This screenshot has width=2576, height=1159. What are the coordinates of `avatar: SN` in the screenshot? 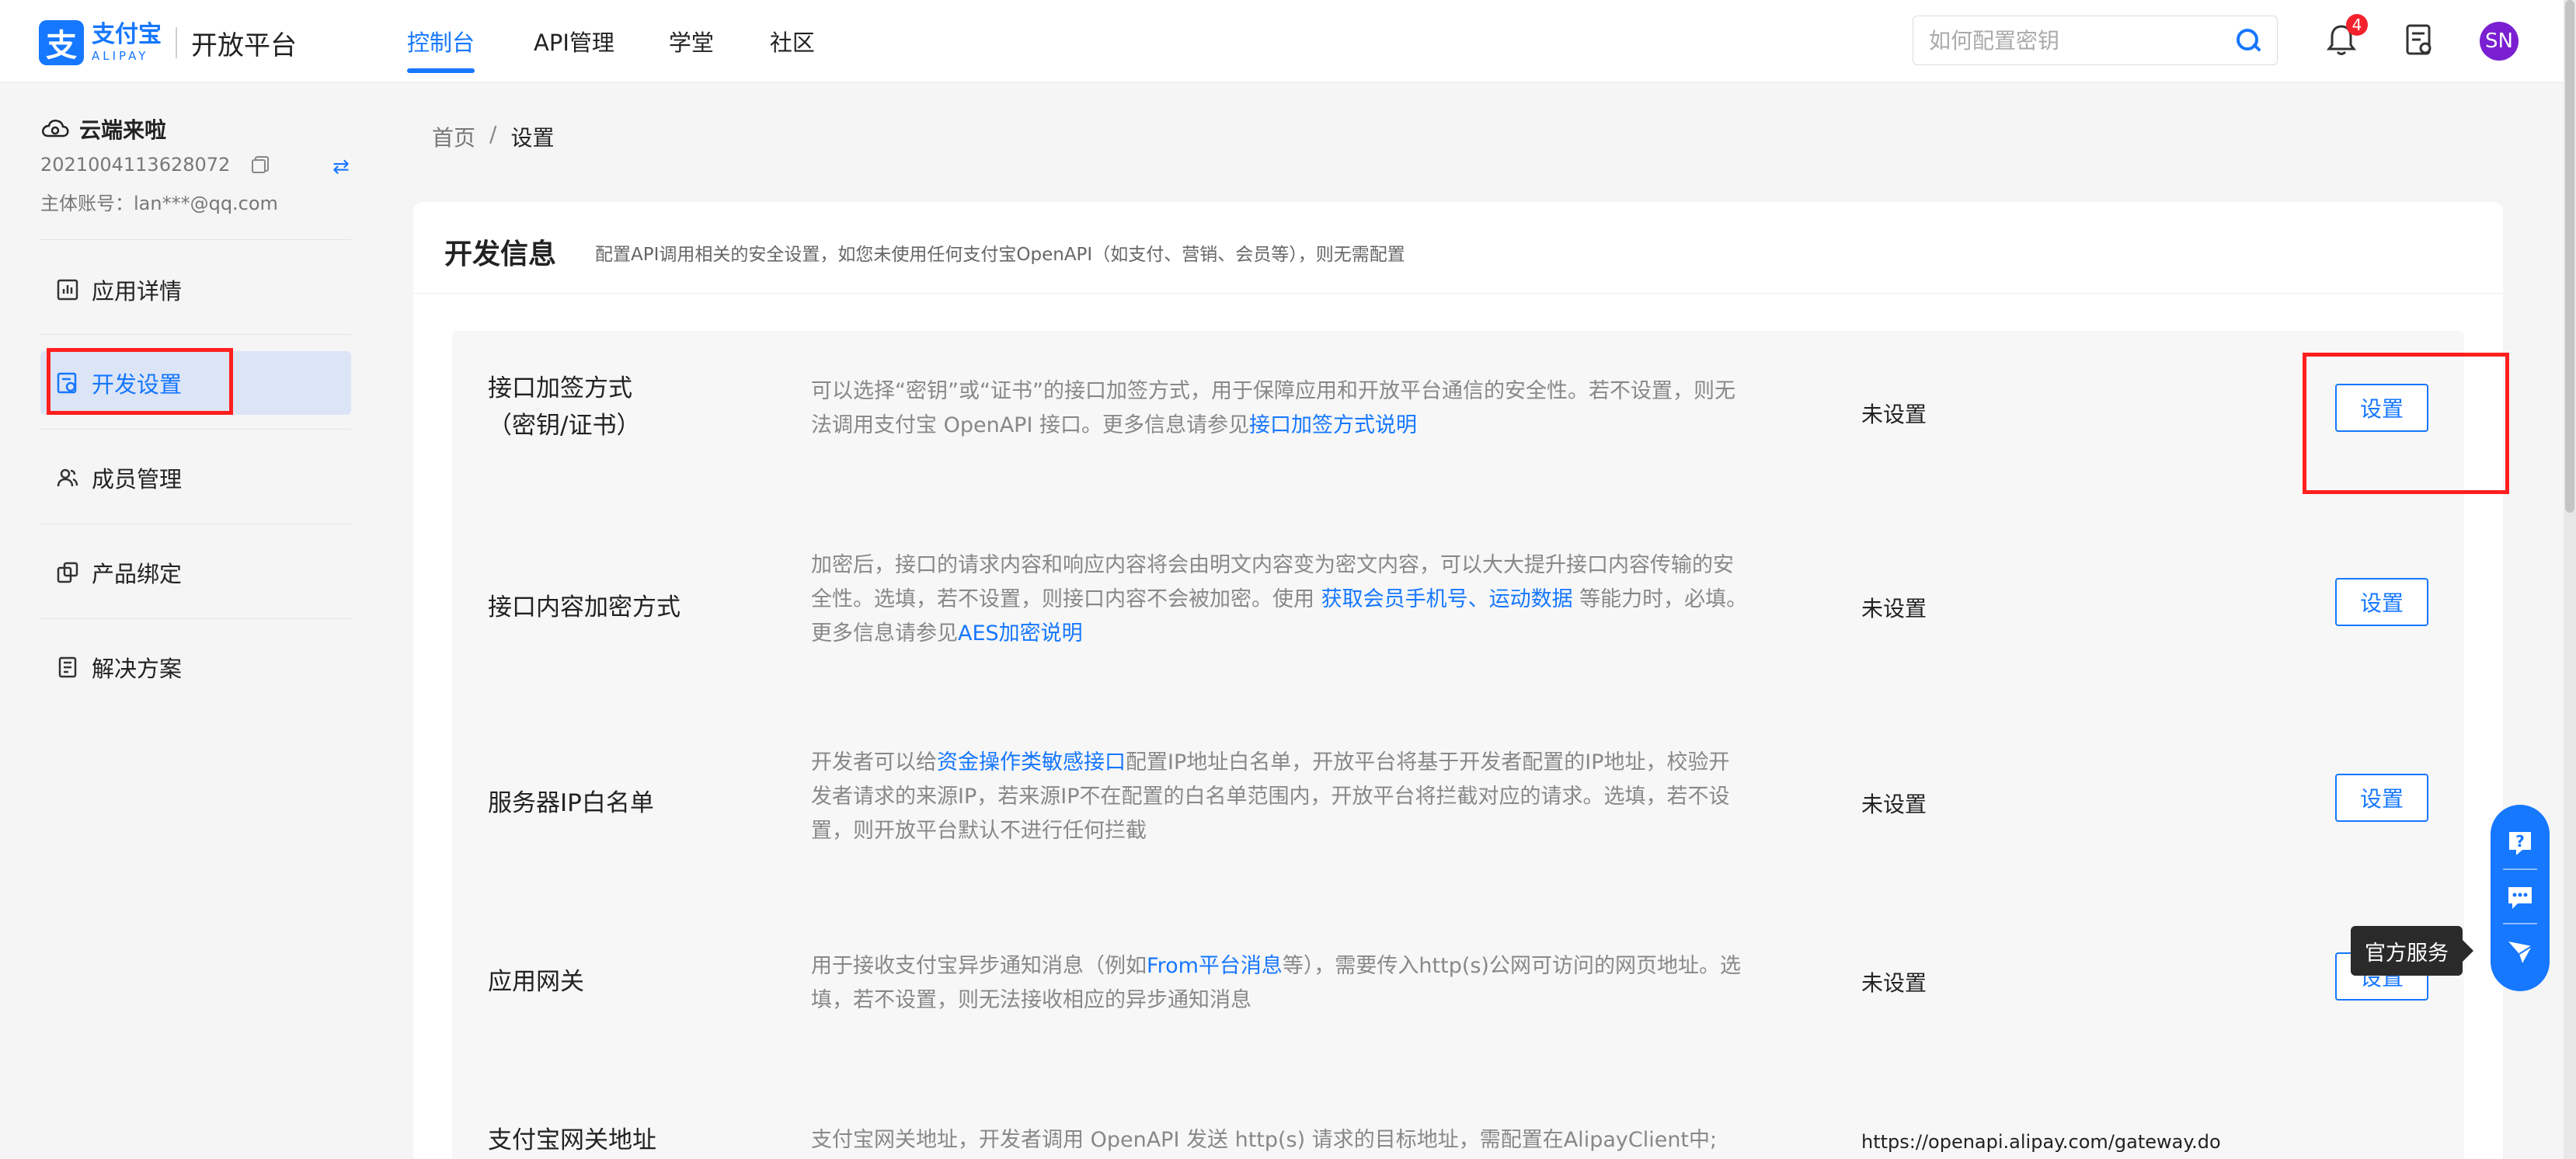 It's located at (2500, 41).